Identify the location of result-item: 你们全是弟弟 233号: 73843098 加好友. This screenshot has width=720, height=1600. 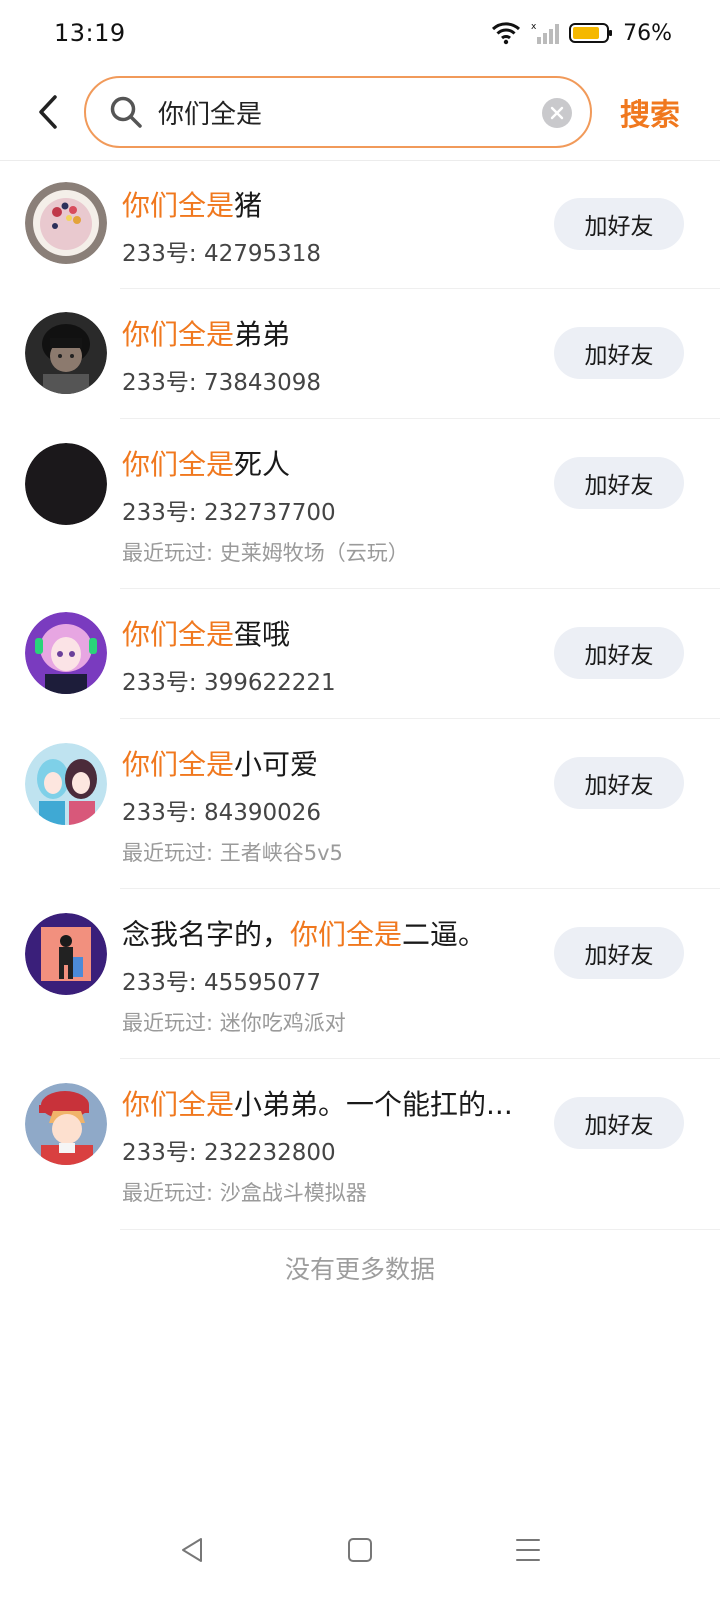
(360, 354).